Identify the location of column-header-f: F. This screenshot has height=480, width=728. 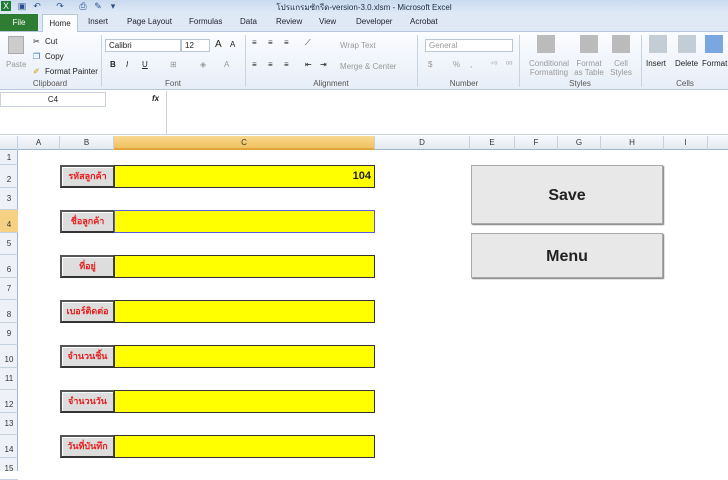
(536, 143).